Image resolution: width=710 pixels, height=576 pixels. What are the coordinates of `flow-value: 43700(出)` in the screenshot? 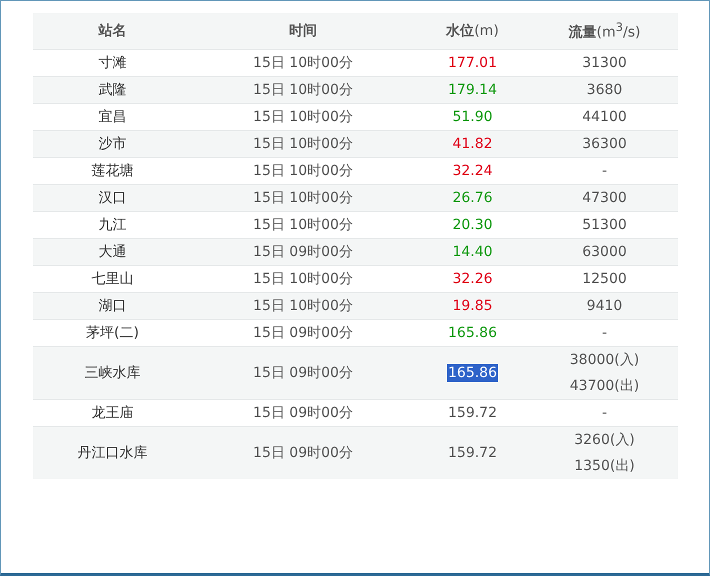 It's located at (604, 386).